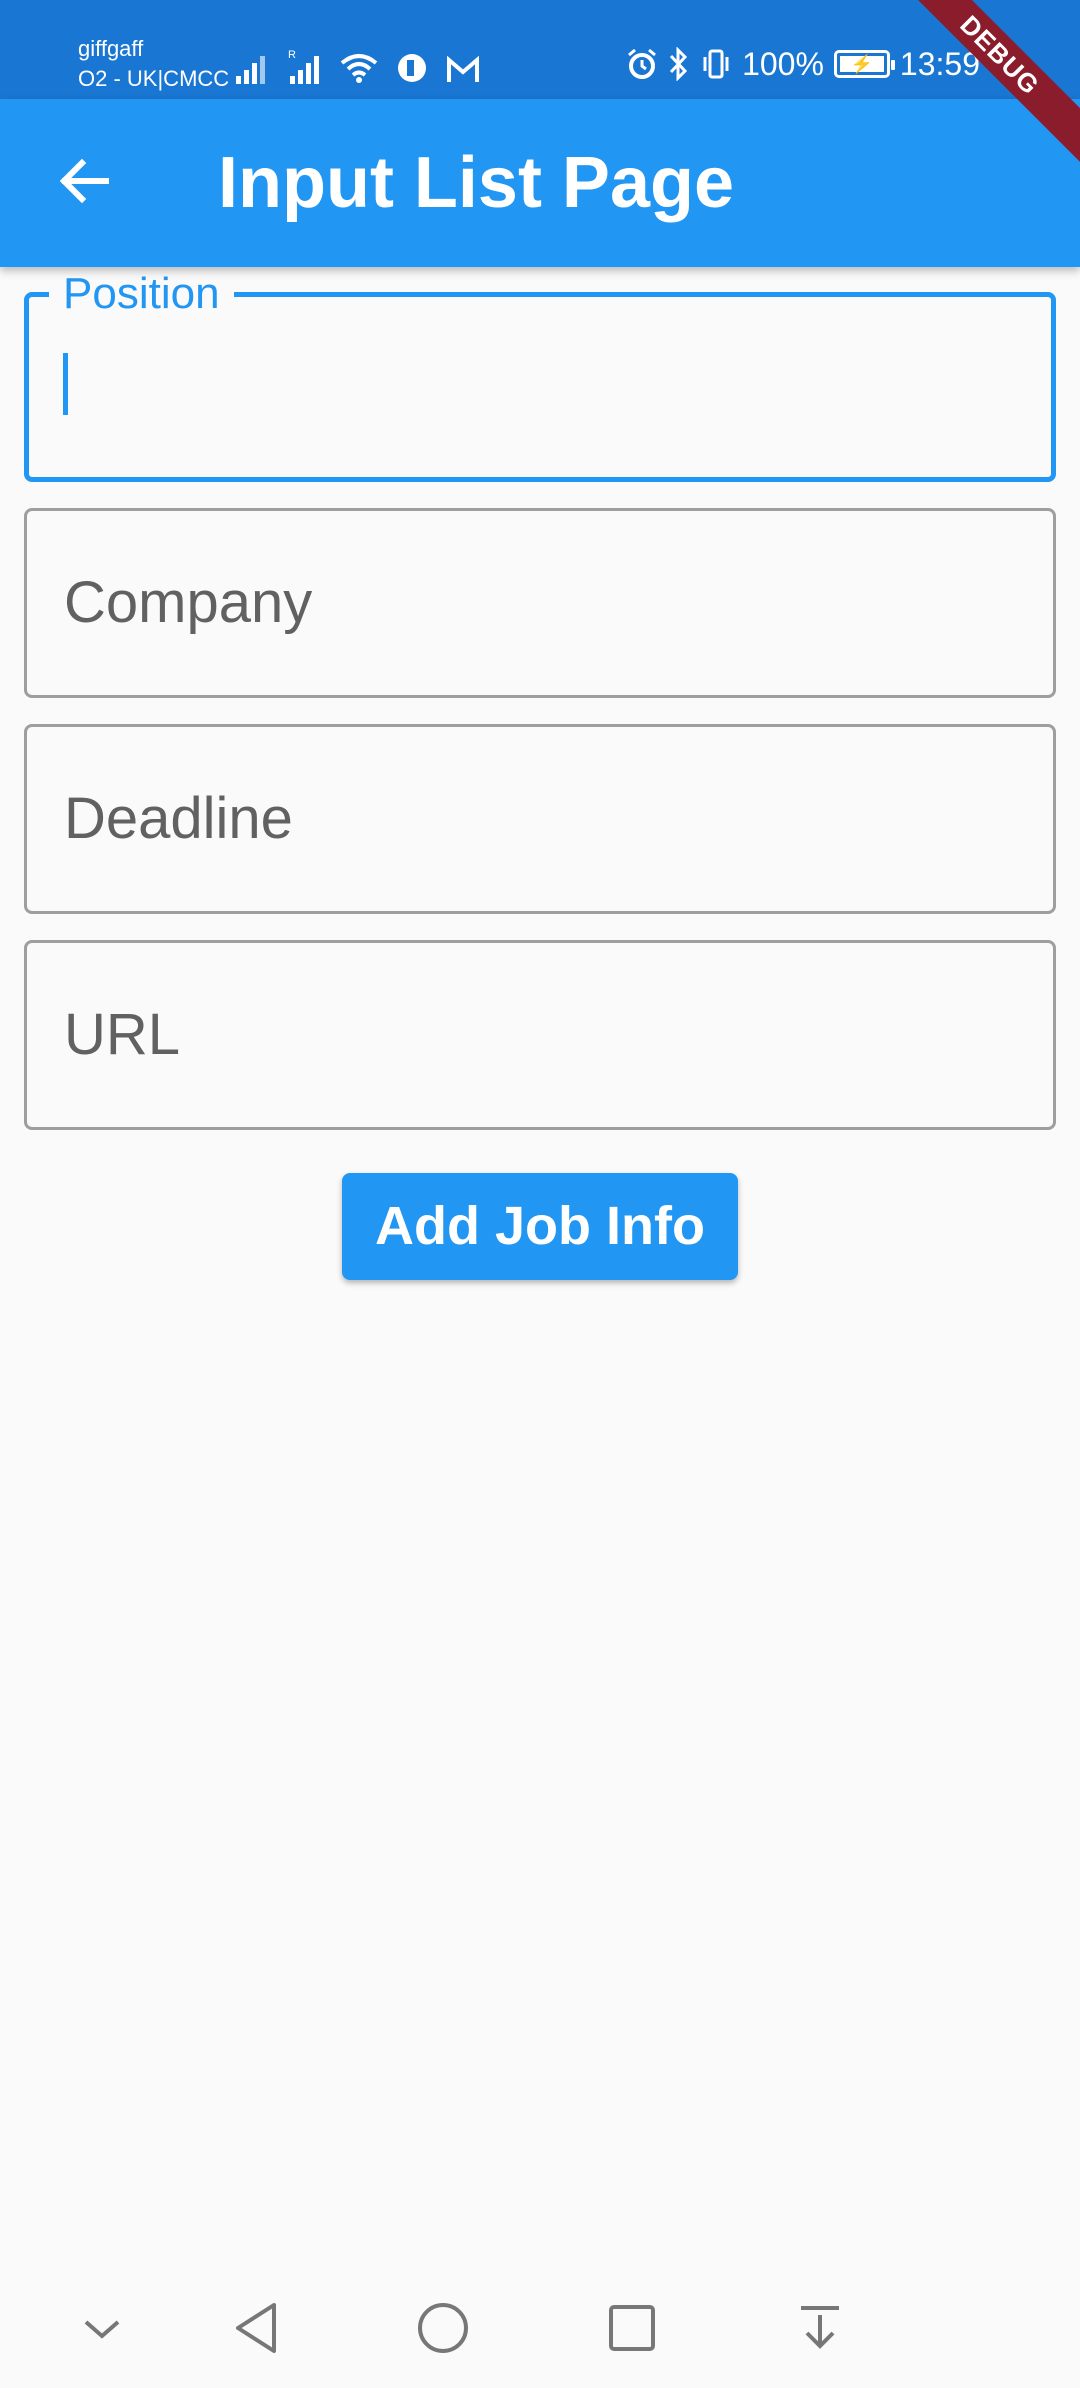 This screenshot has height=2388, width=1080. What do you see at coordinates (716, 64) in the screenshot?
I see `vibrate-icon` at bounding box center [716, 64].